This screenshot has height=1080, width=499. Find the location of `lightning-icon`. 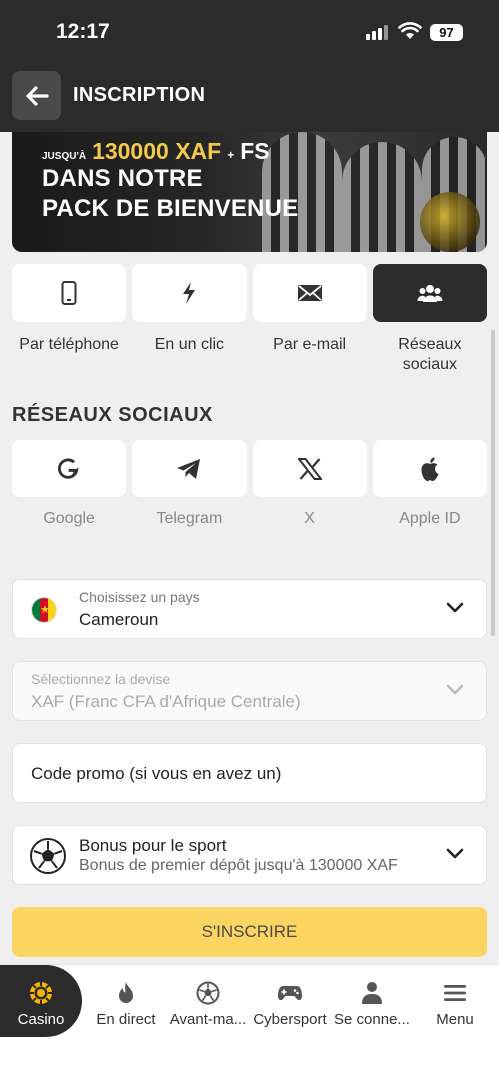

lightning-icon is located at coordinates (189, 293).